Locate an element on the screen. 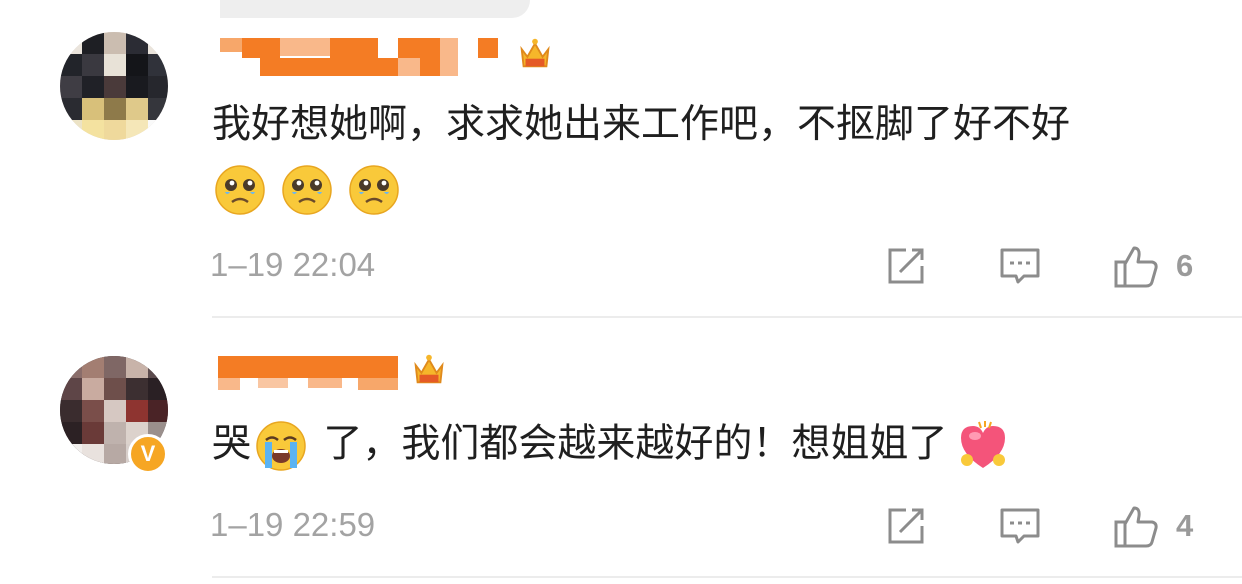 This screenshot has width=1242, height=584. comment-divider is located at coordinates (727, 577).